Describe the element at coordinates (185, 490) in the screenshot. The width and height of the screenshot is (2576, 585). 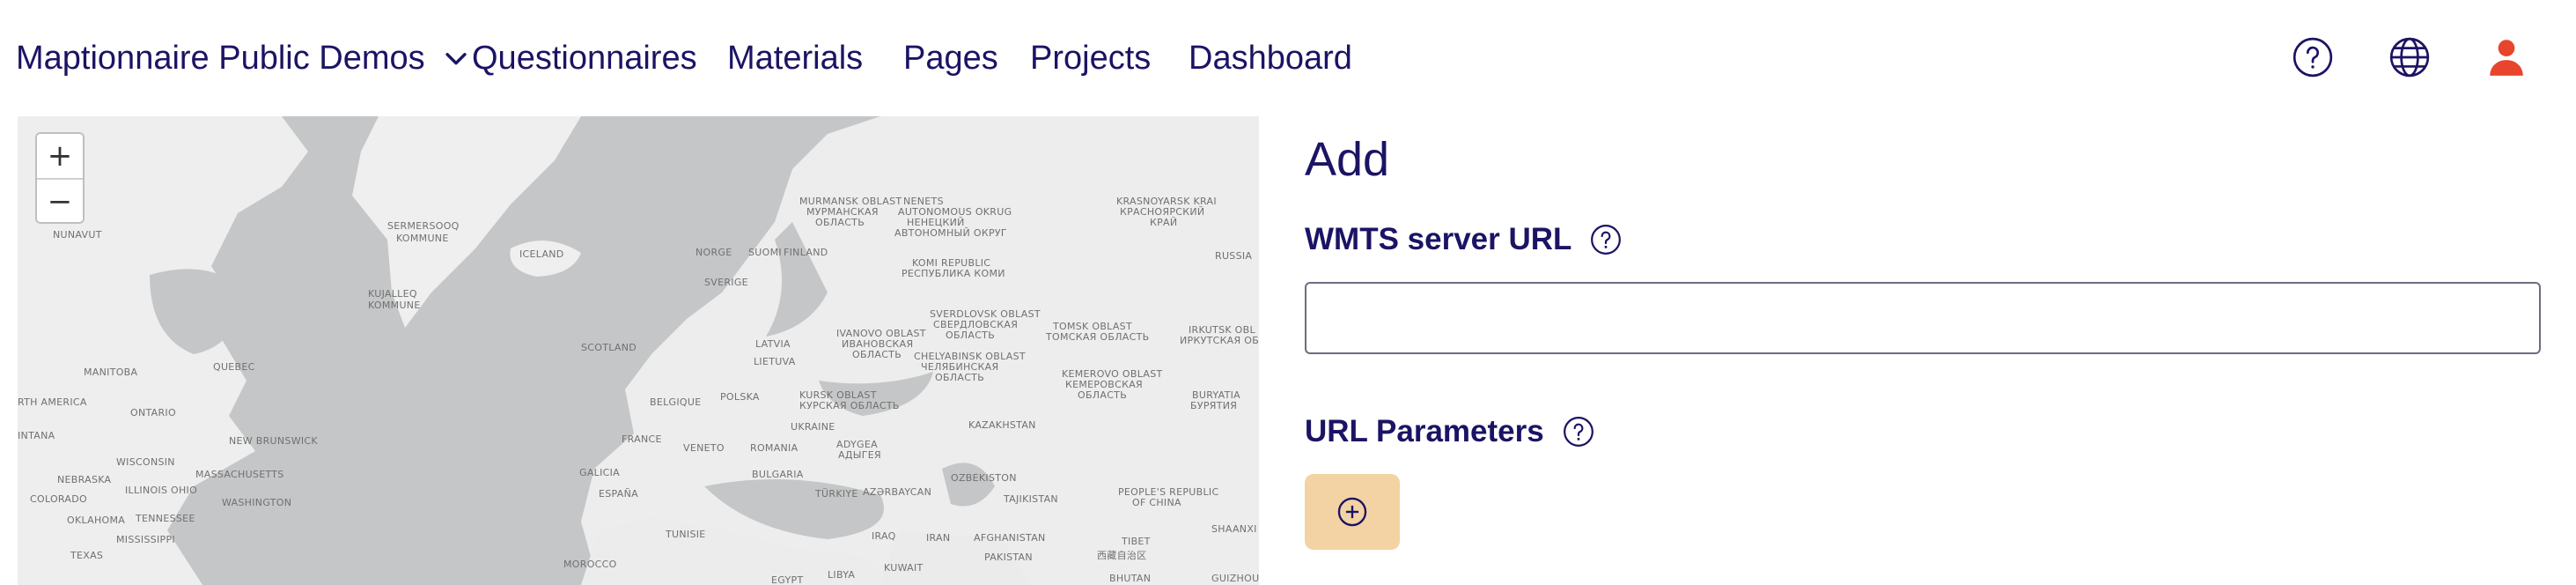
I see `map-label: OHIO` at that location.